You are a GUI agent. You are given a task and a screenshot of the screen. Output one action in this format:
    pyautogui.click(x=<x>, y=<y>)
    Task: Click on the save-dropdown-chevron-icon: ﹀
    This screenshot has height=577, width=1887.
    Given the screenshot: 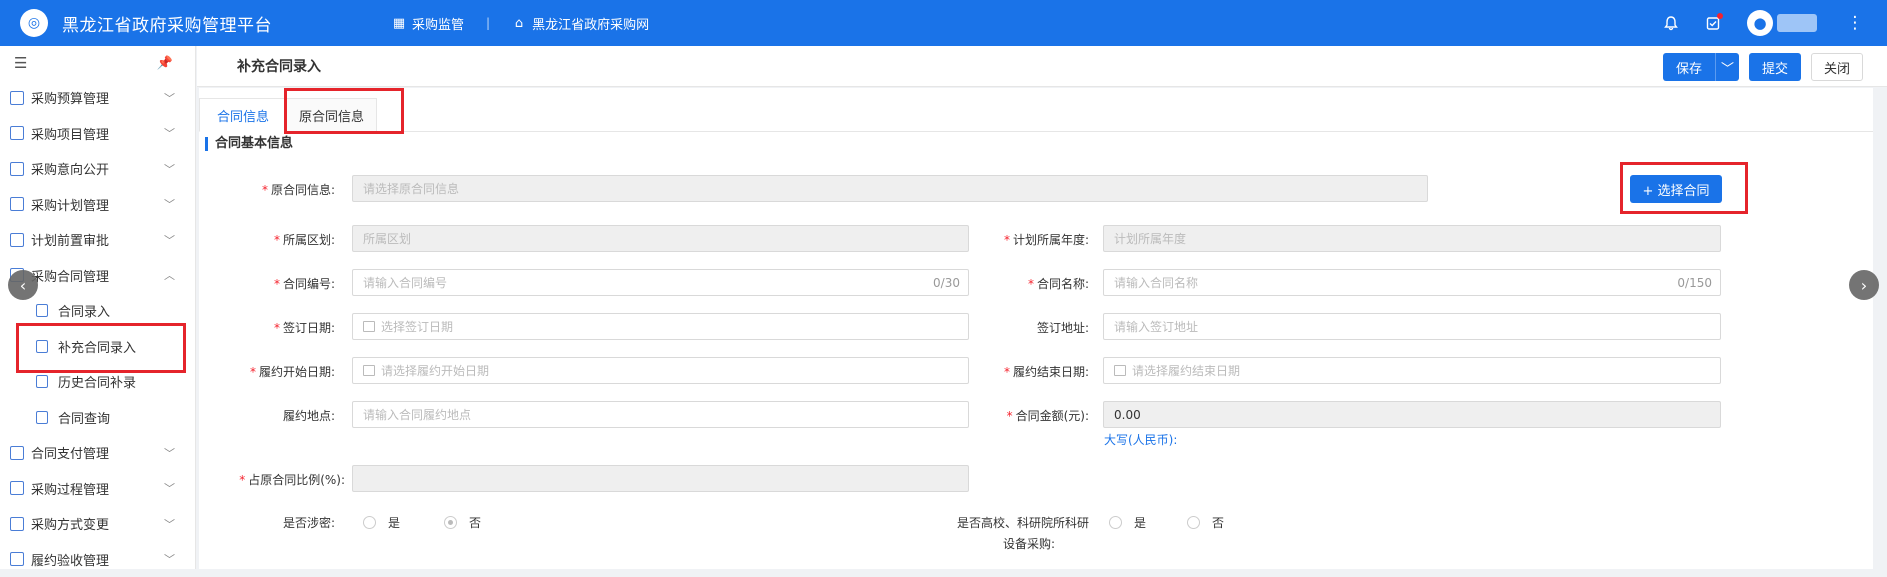 What is the action you would take?
    pyautogui.click(x=1727, y=67)
    